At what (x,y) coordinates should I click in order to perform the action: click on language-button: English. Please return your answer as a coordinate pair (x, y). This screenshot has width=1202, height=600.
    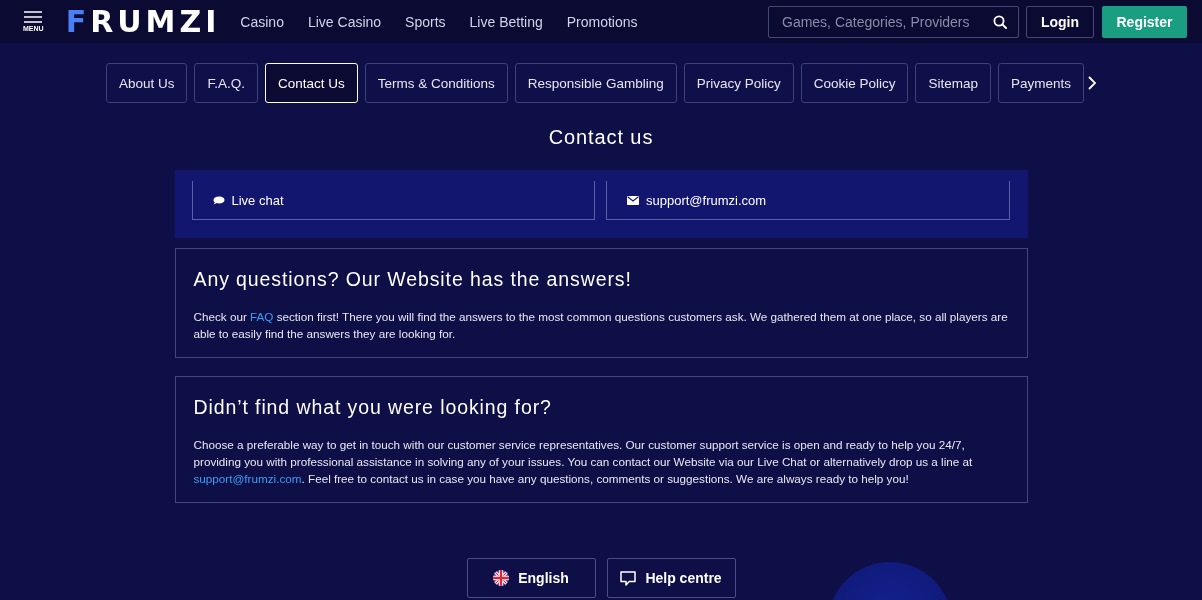
    Looking at the image, I should click on (531, 578).